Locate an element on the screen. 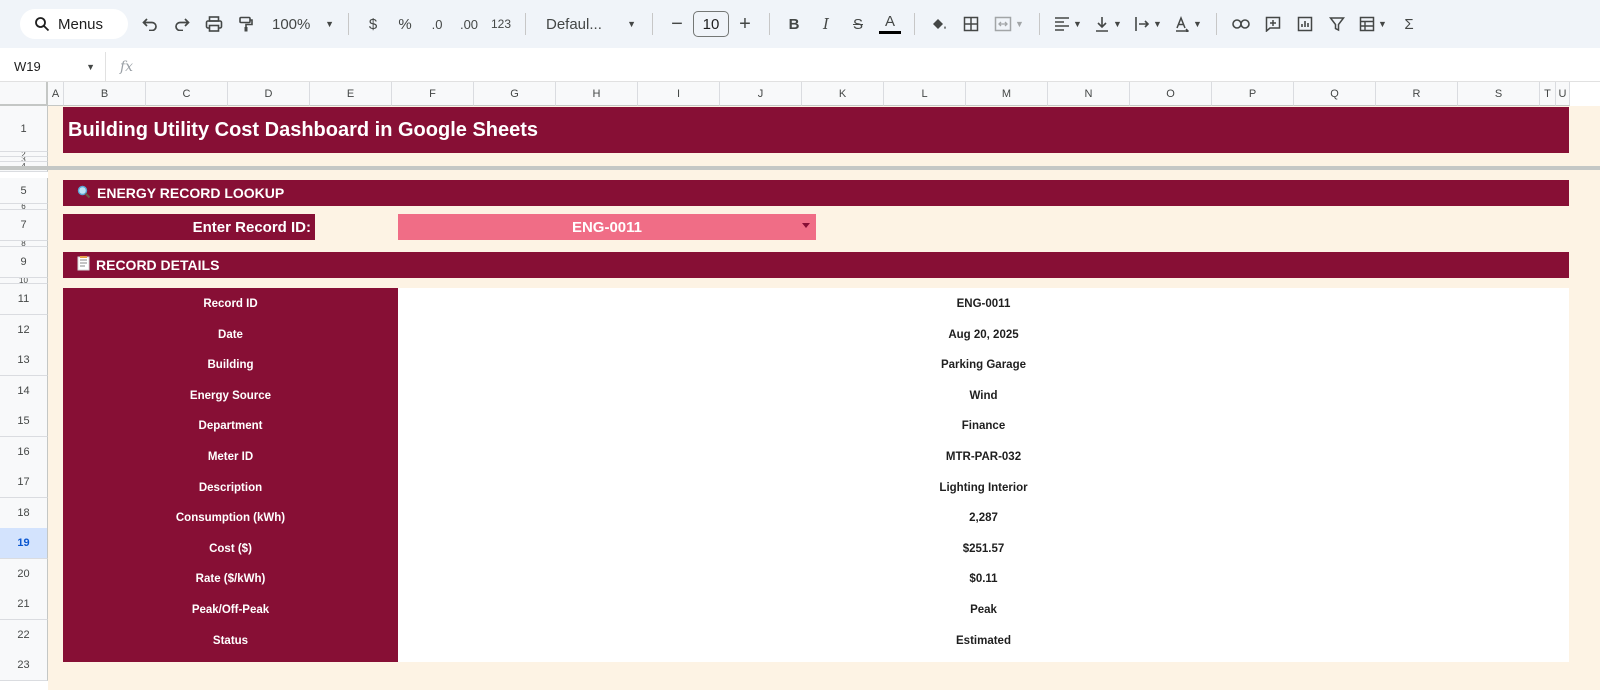 This screenshot has width=1600, height=690. detail-value: 2,287 is located at coordinates (983, 517).